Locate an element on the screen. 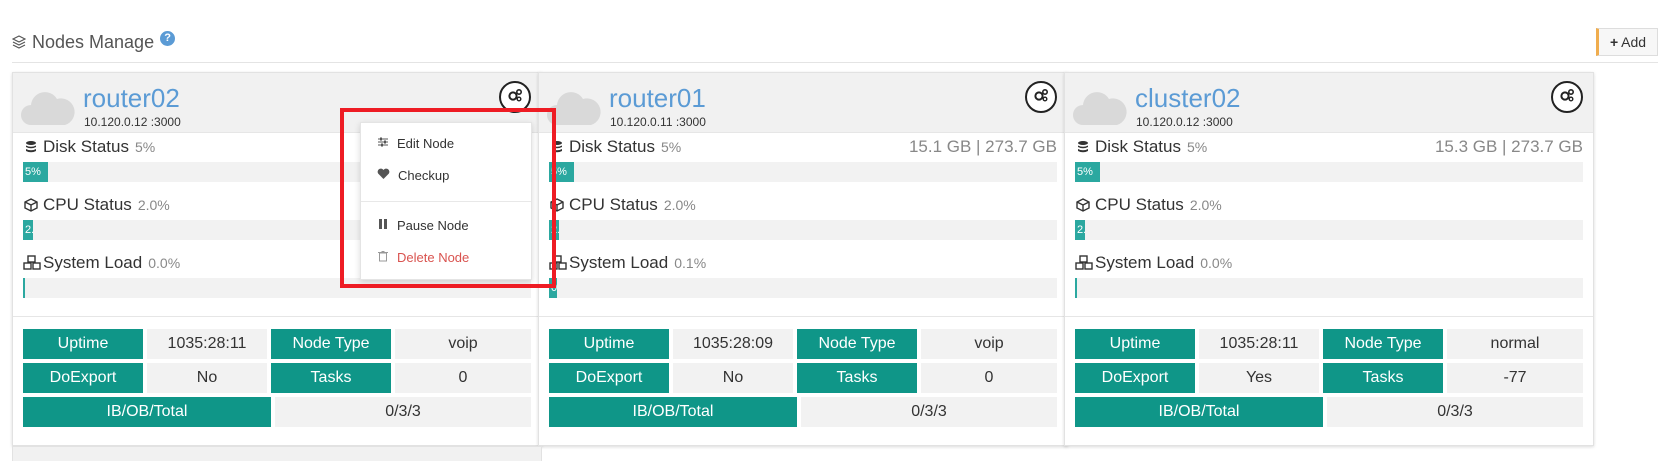 Image resolution: width=1664 pixels, height=461 pixels. menu-item-delete-node: Delete Node is located at coordinates (423, 257).